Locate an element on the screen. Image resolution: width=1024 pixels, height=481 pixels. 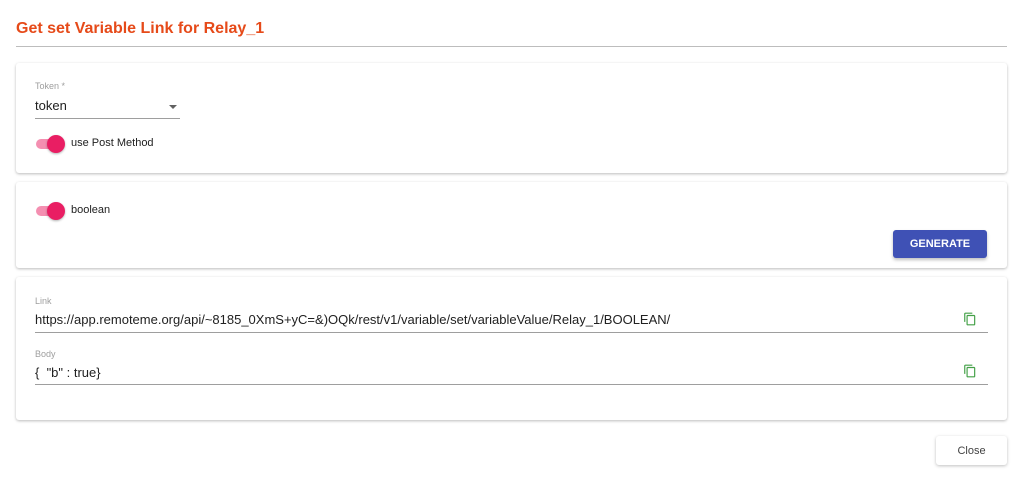
copy-link-icon is located at coordinates (970, 319).